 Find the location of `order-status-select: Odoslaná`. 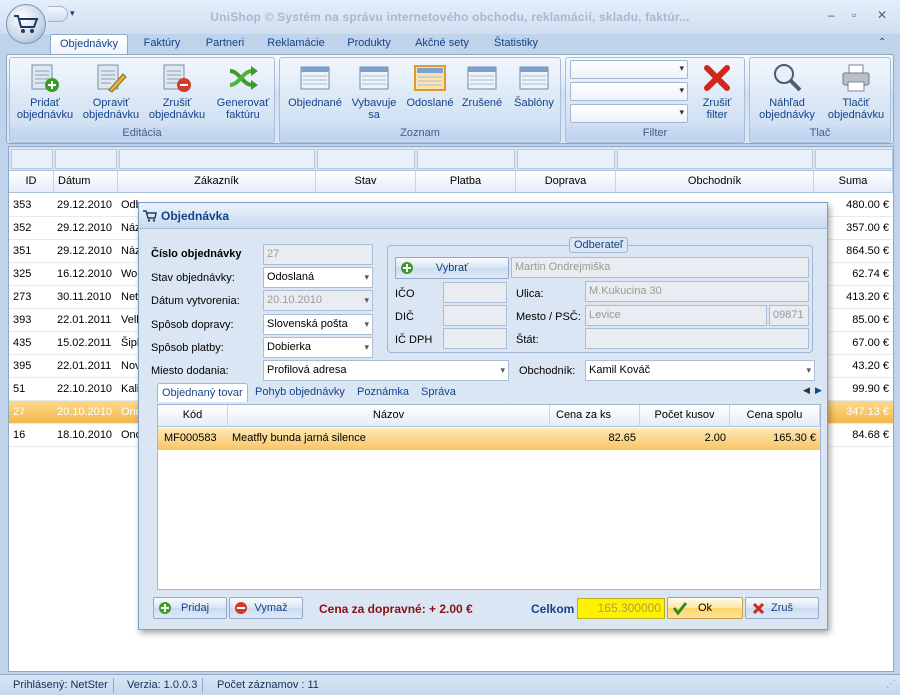

order-status-select: Odoslaná is located at coordinates (318, 277).